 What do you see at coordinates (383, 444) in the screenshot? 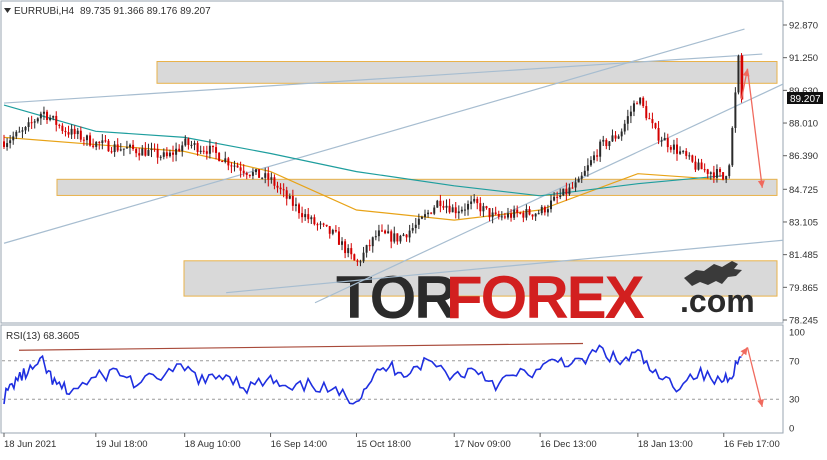
I see `time-tick-label: 15 Oct 18:00` at bounding box center [383, 444].